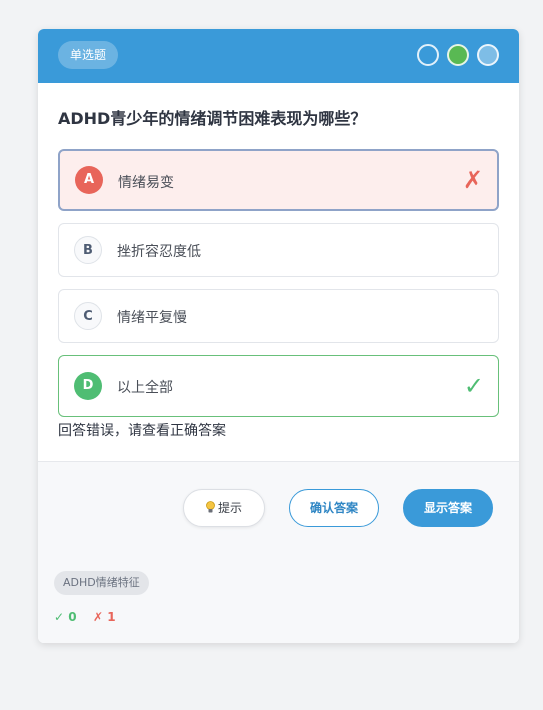 The image size is (543, 710). I want to click on option-label: 以上全部, so click(145, 388).